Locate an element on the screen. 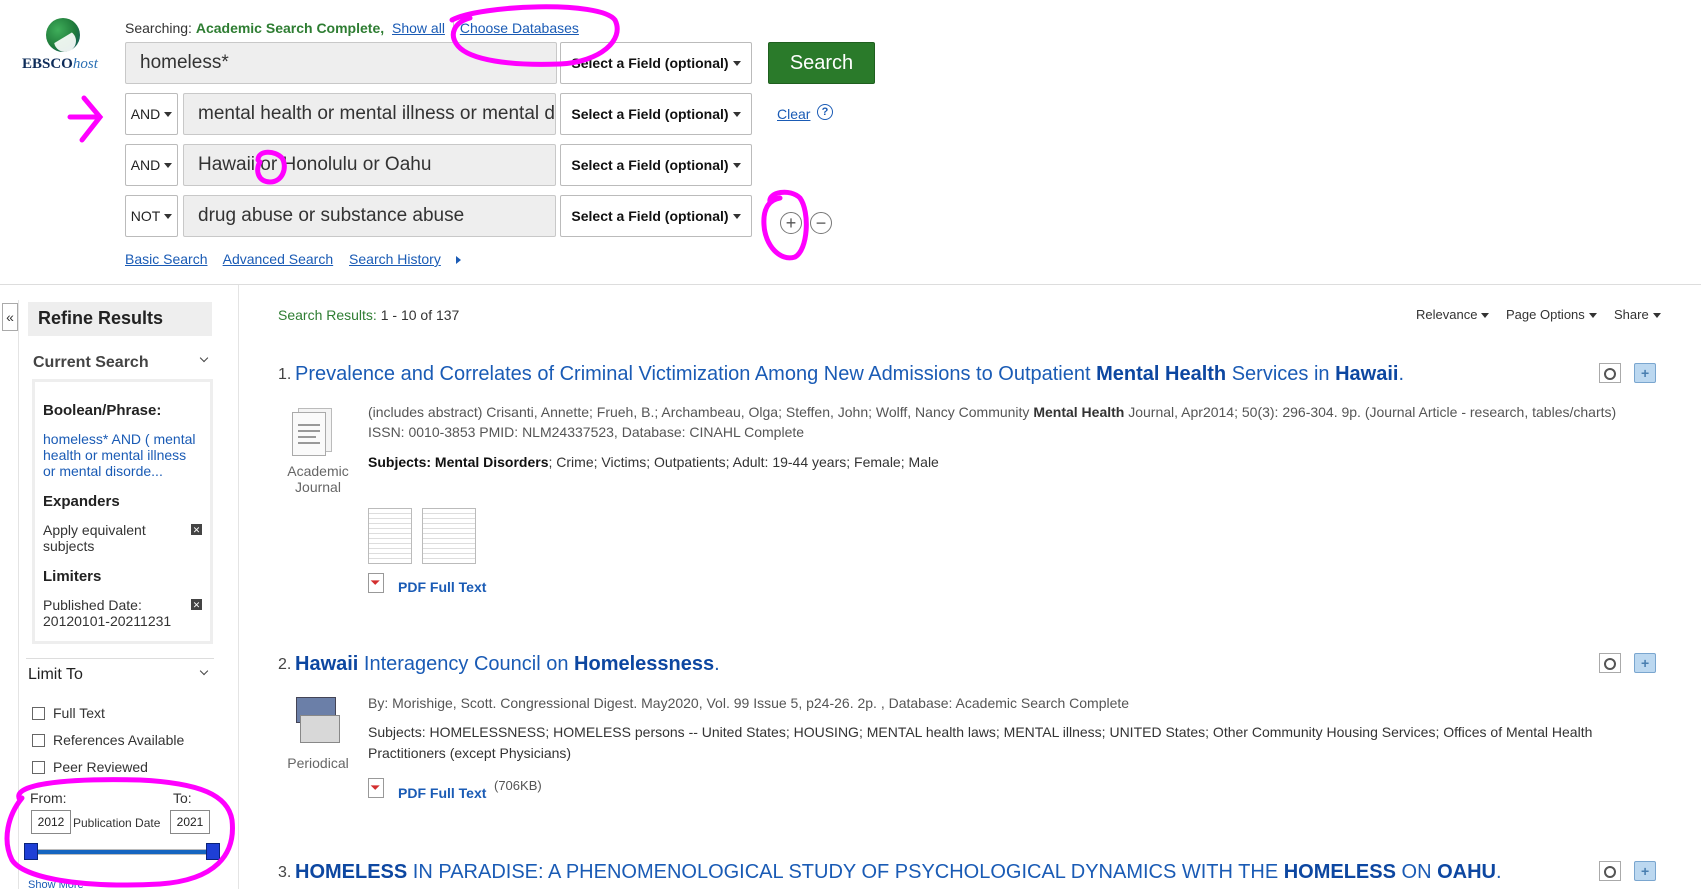 This screenshot has height=889, width=1701. limit-references-available: References Available is located at coordinates (108, 740).